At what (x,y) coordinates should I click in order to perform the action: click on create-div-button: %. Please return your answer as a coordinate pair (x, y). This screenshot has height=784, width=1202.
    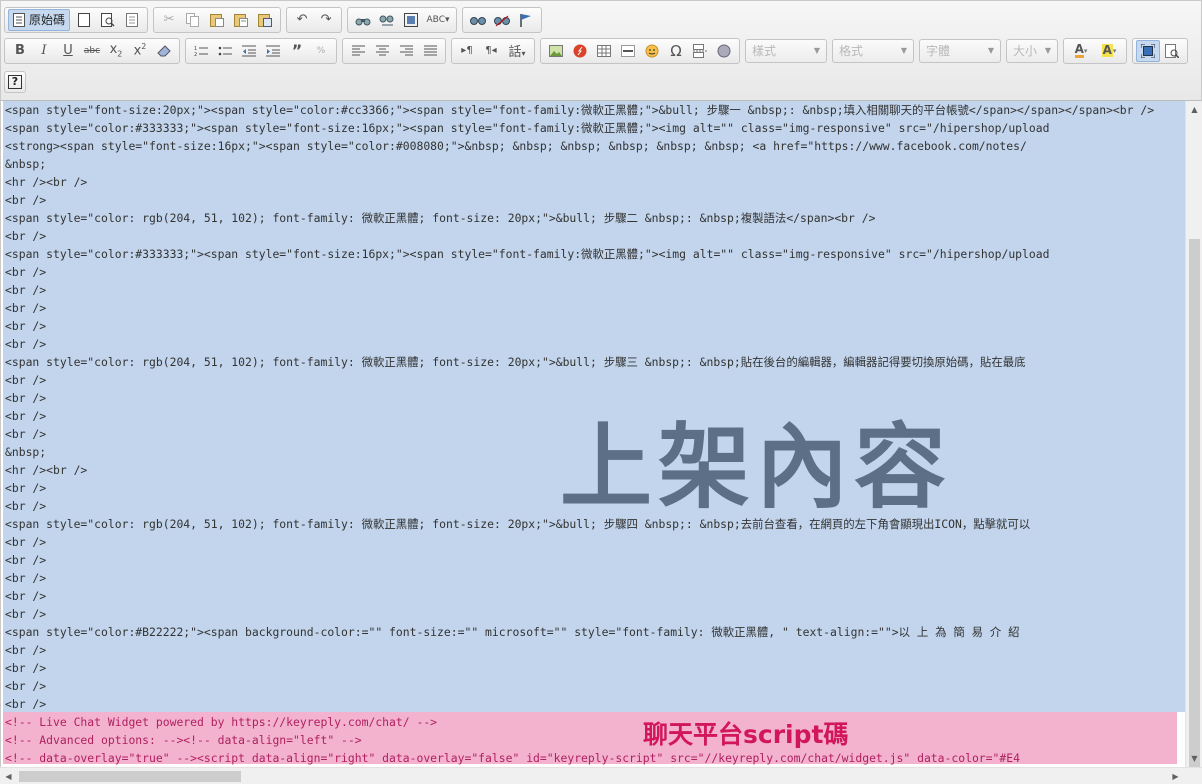
    Looking at the image, I should click on (321, 51).